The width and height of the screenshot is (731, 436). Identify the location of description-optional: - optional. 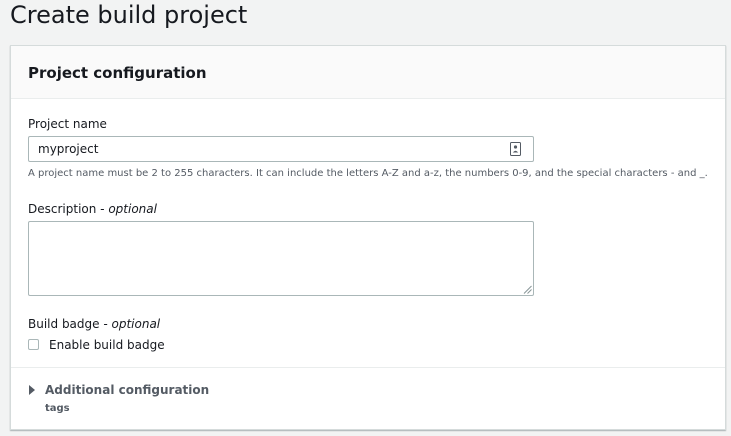
(128, 209).